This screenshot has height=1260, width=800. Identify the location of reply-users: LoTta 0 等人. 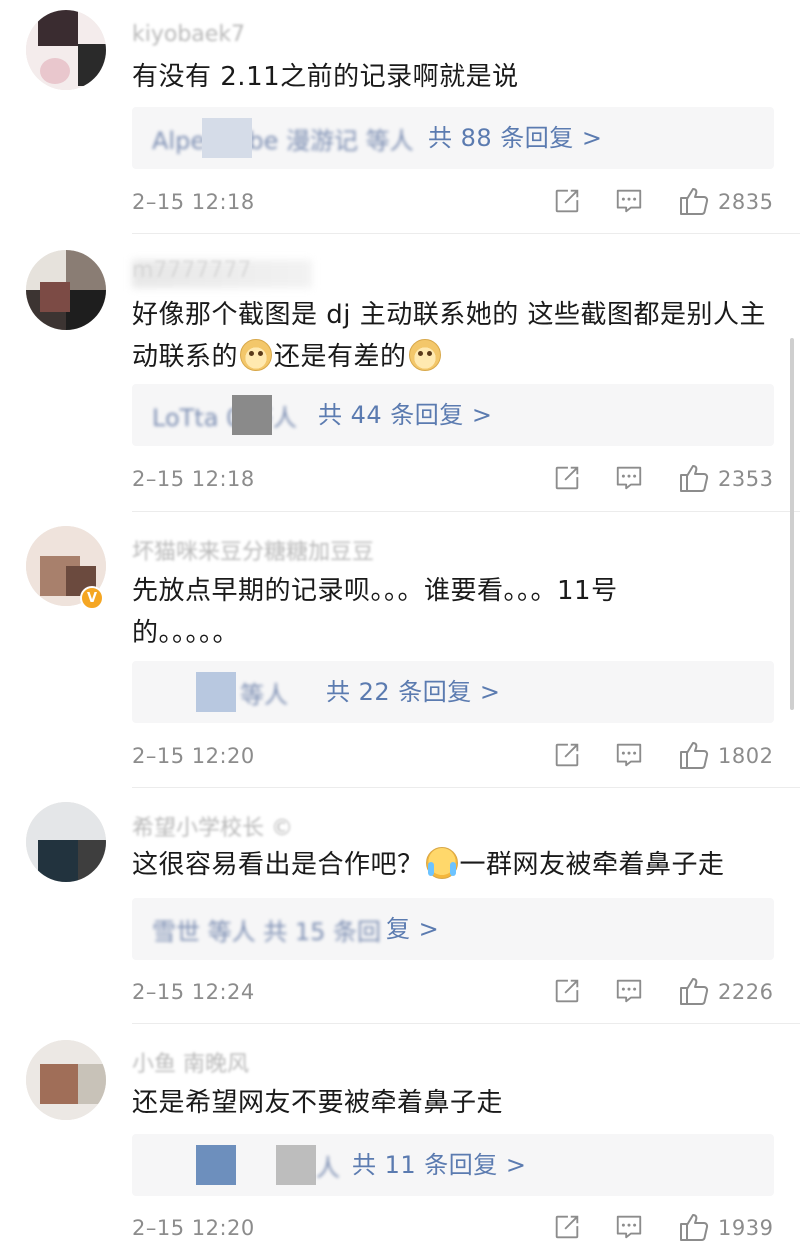
(224, 418).